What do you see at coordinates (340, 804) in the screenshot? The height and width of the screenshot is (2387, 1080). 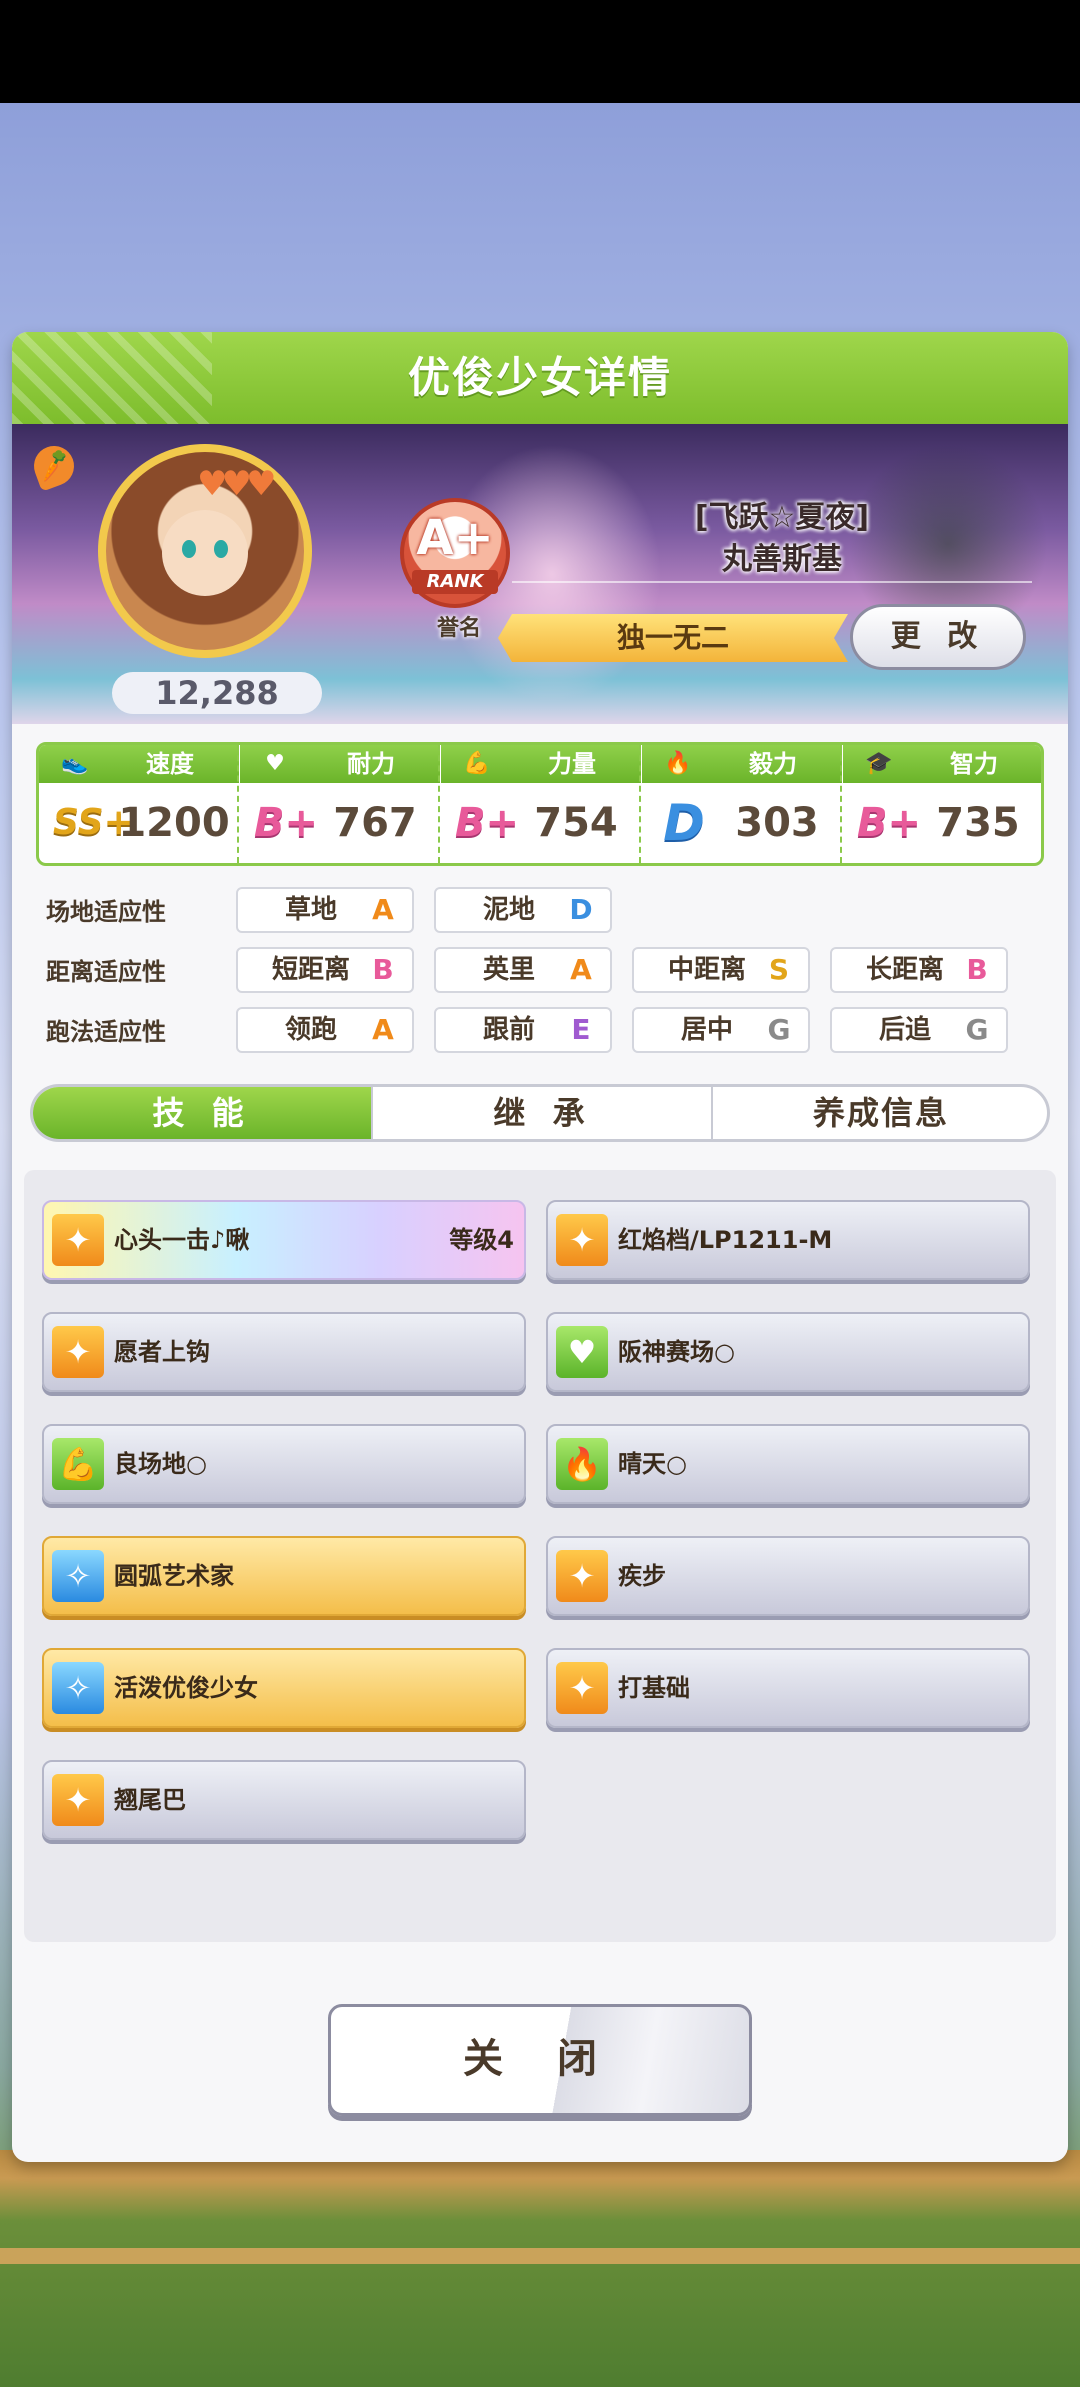 I see `stat-stamina: ♥ 耐力 B+ 767` at bounding box center [340, 804].